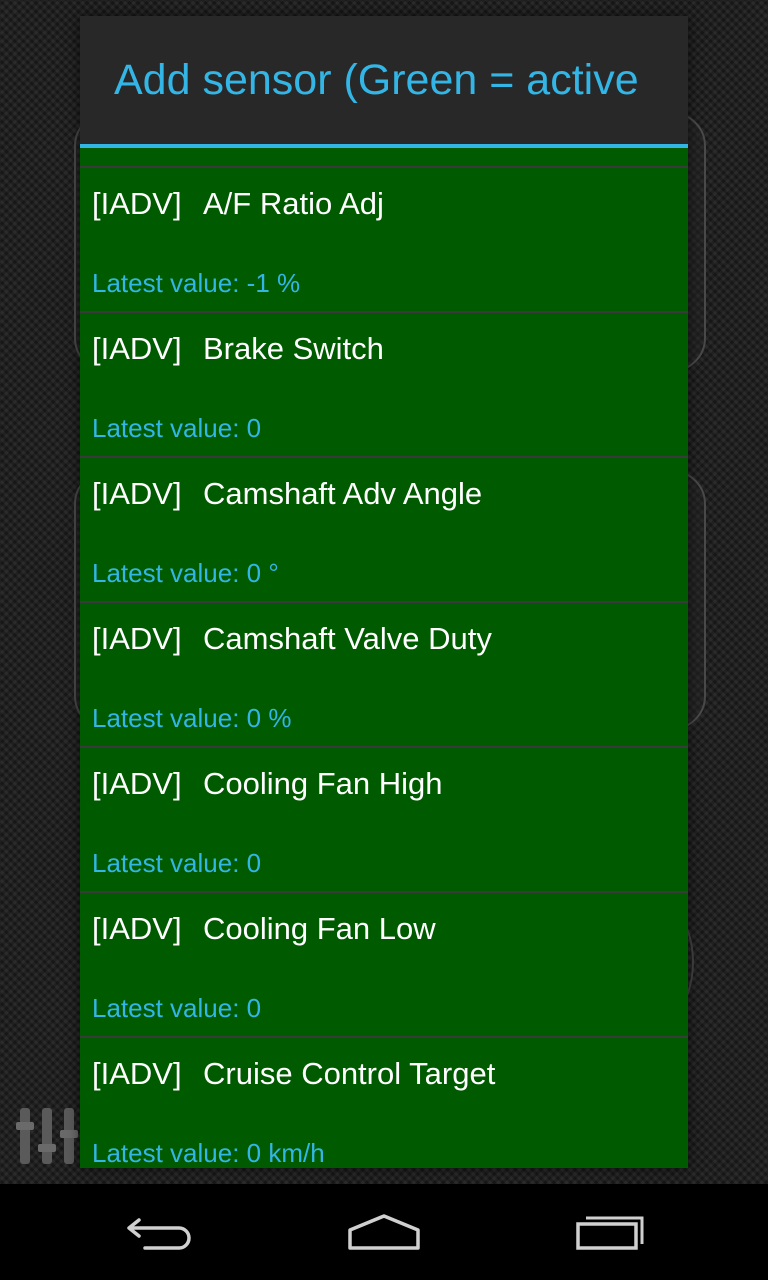 The height and width of the screenshot is (1280, 768). I want to click on sensor-item-cooling-fan-high: [IADV] Cooling Fan High Latest value: 0, so click(384, 820).